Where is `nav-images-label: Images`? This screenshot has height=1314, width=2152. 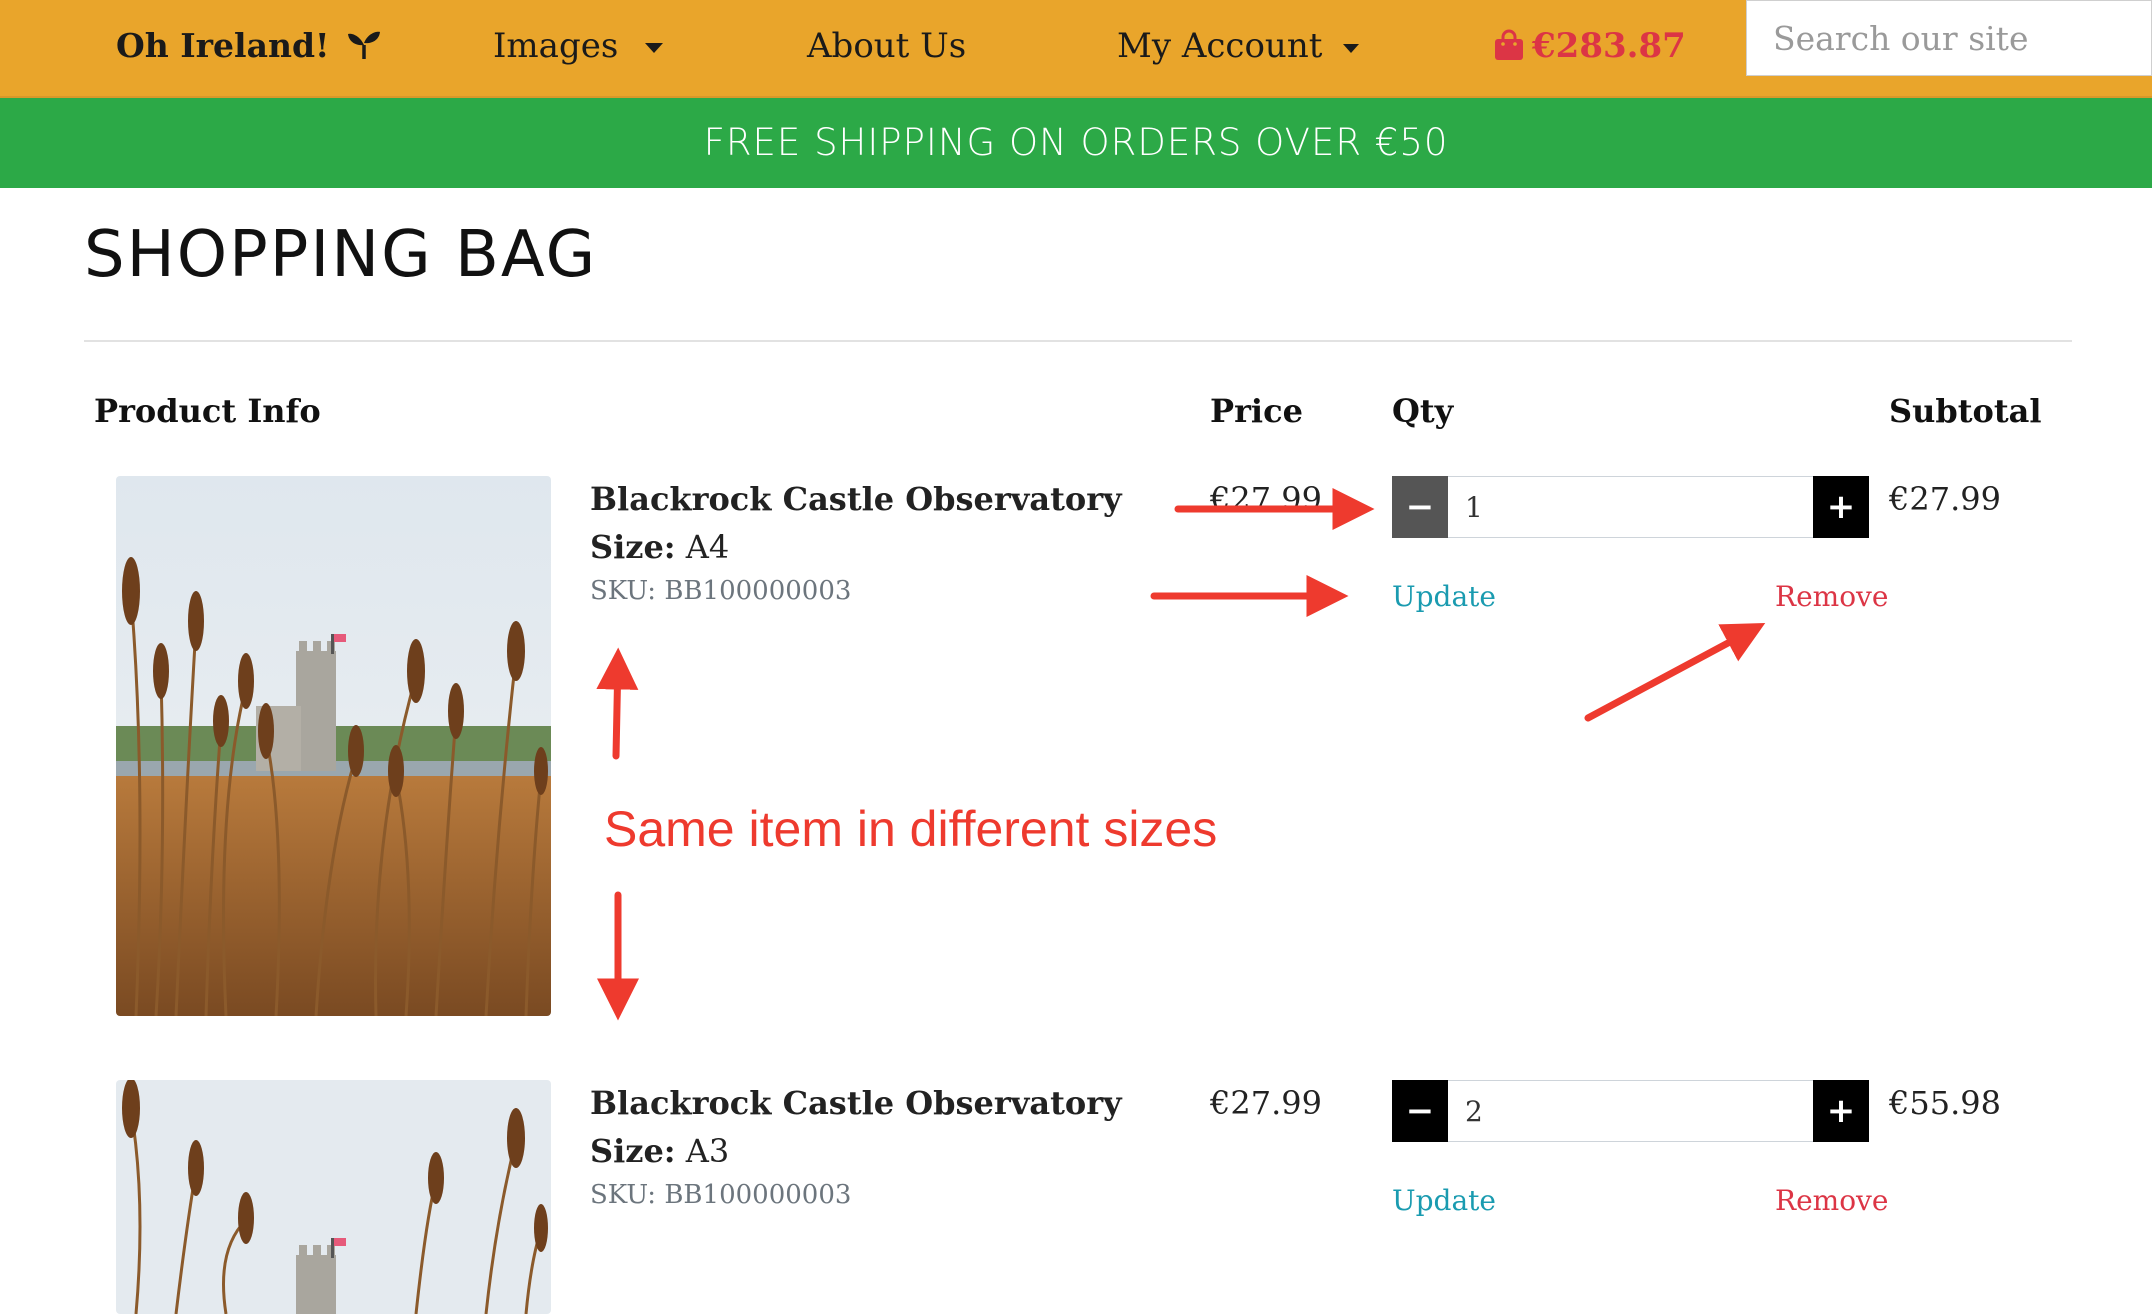
nav-images-label: Images is located at coordinates (556, 46).